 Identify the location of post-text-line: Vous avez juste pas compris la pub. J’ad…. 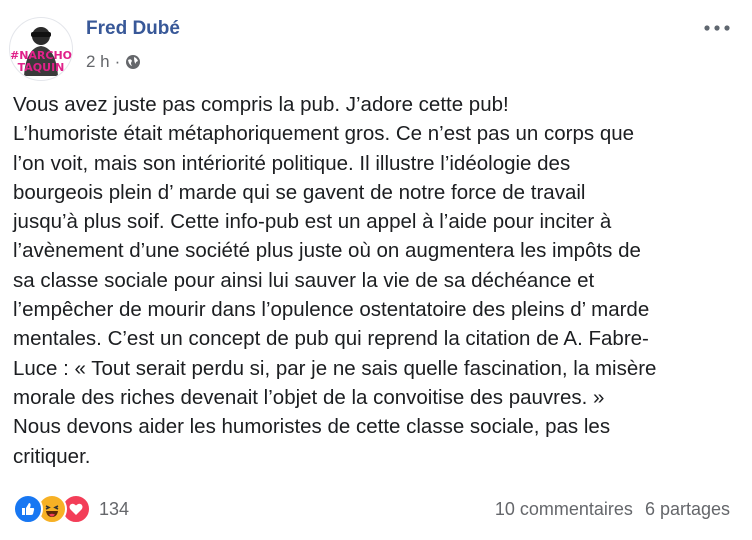
(261, 104).